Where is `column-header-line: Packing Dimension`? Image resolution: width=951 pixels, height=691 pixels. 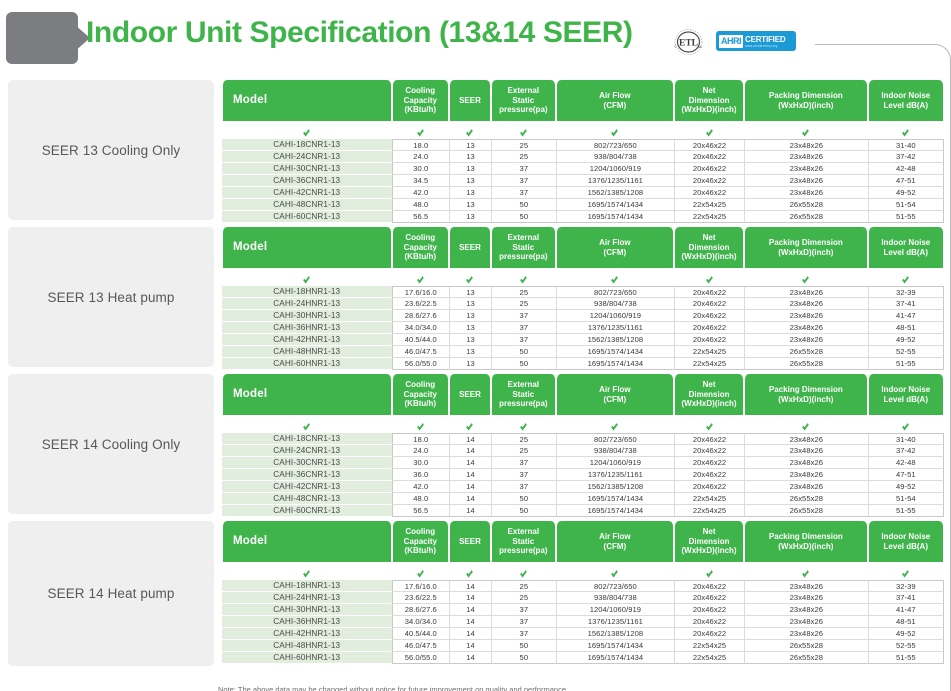 column-header-line: Packing Dimension is located at coordinates (805, 242).